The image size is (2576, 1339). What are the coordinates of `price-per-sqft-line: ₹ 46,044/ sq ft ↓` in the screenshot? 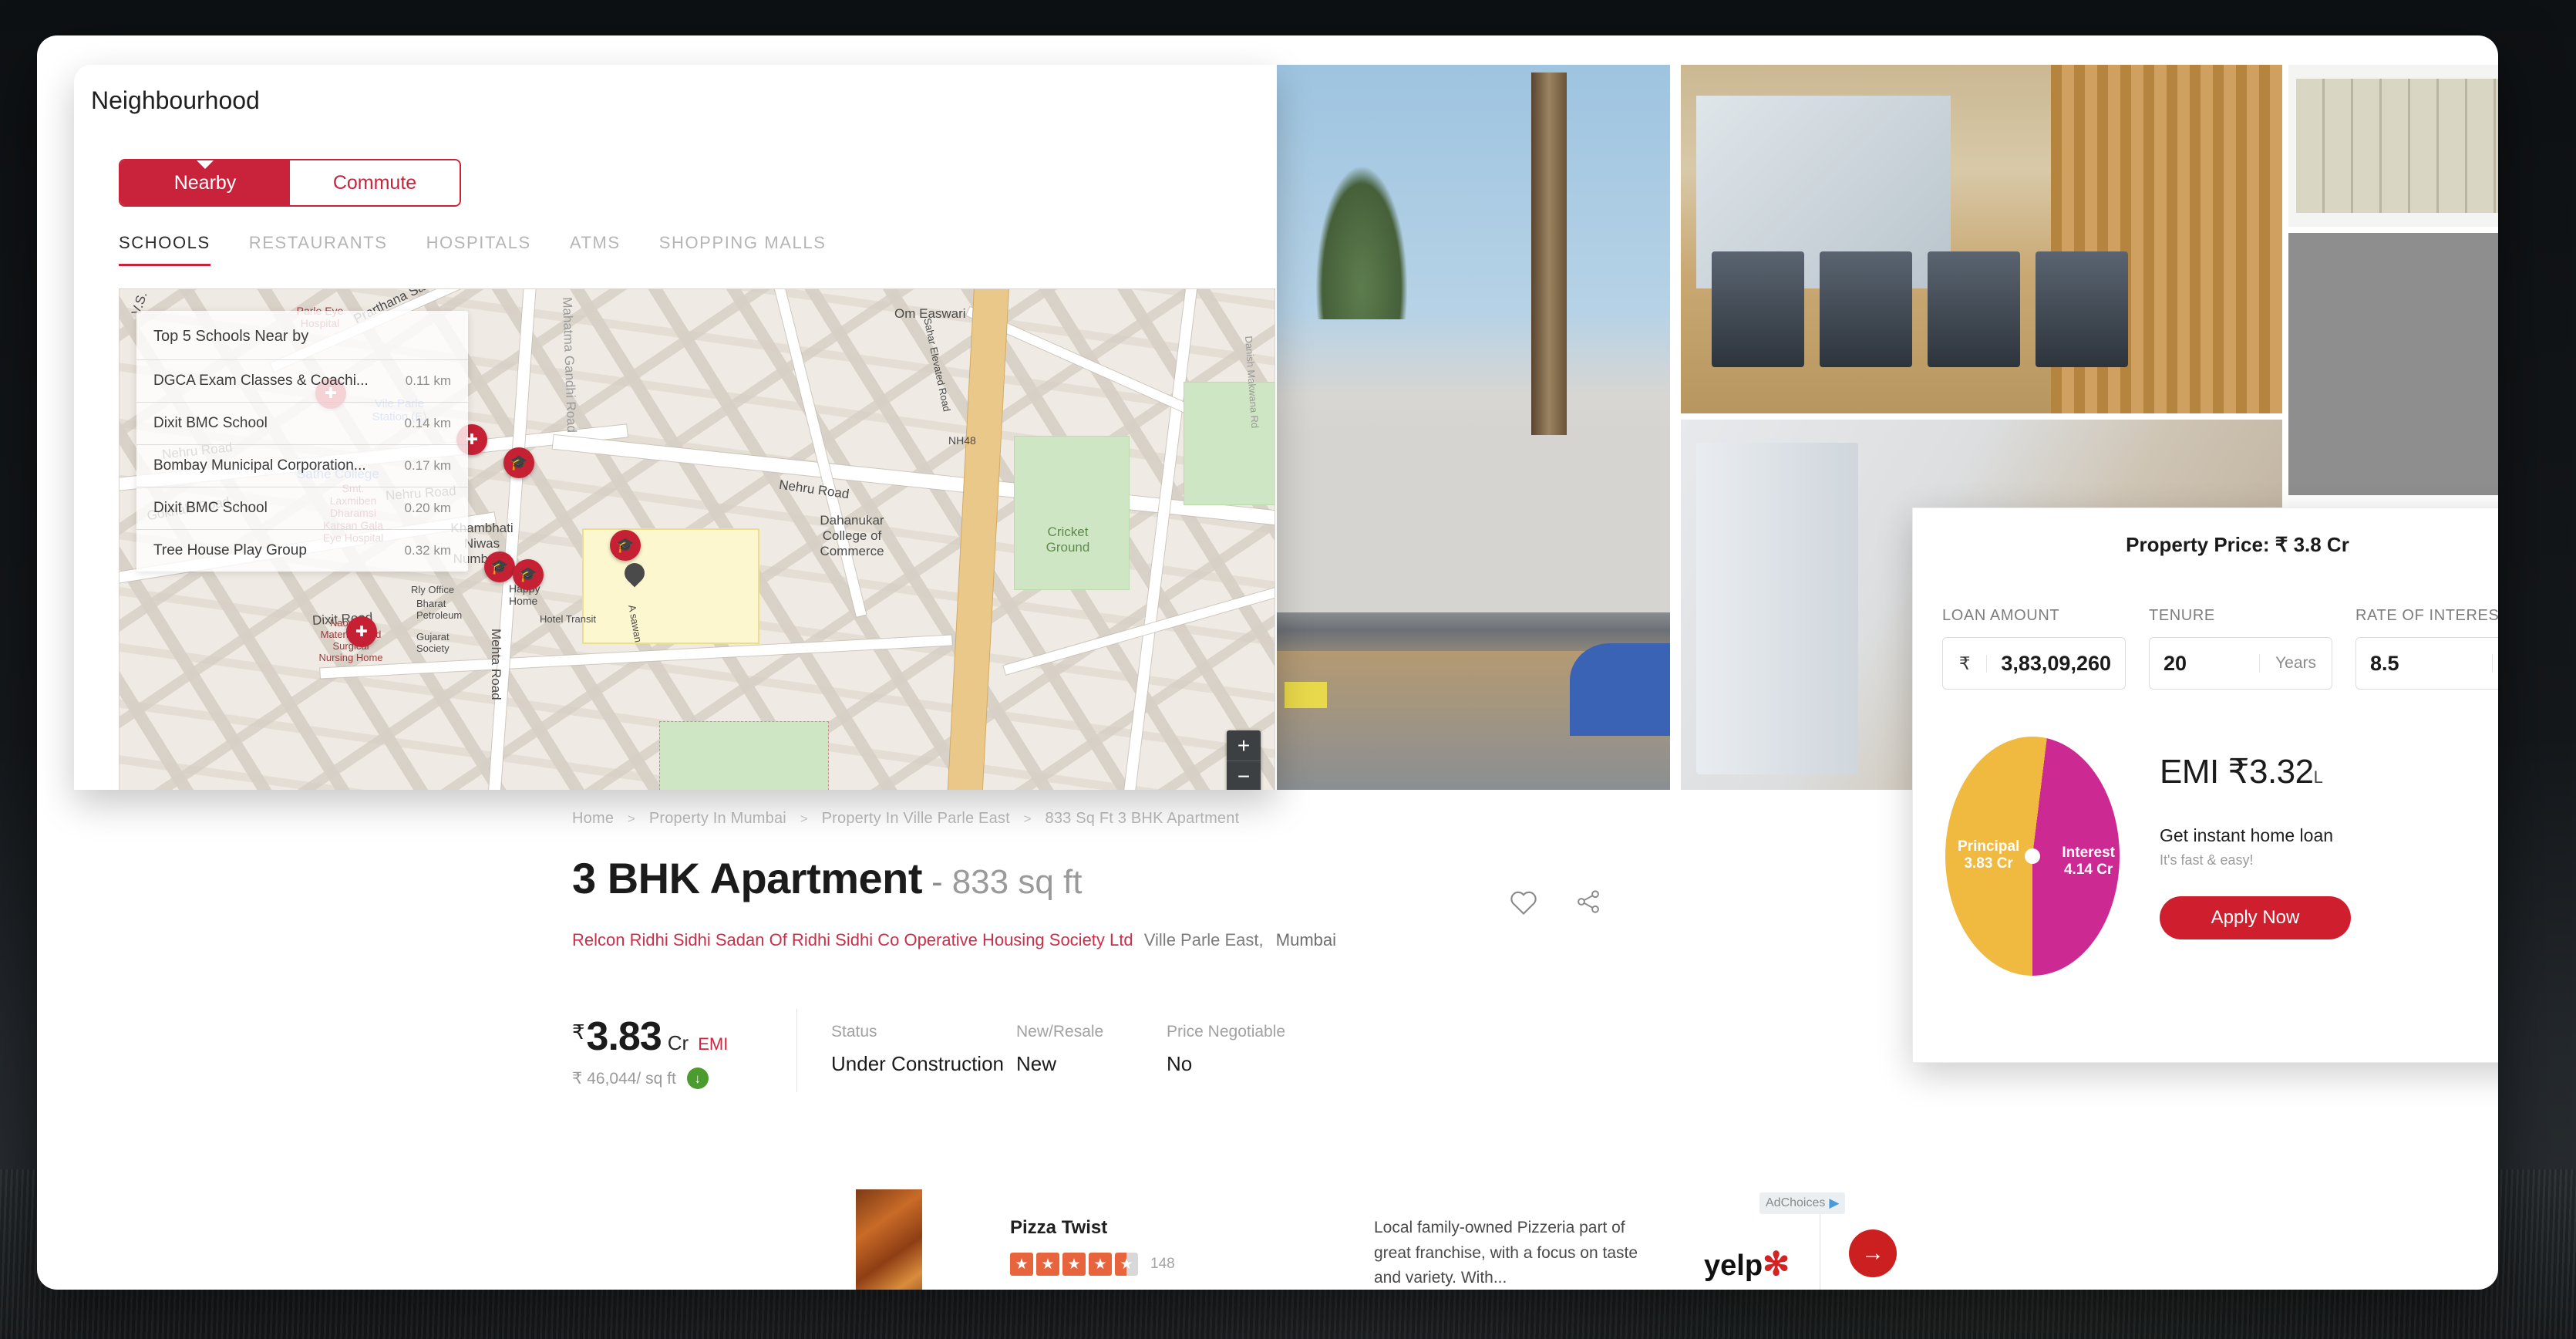 It's located at (650, 1078).